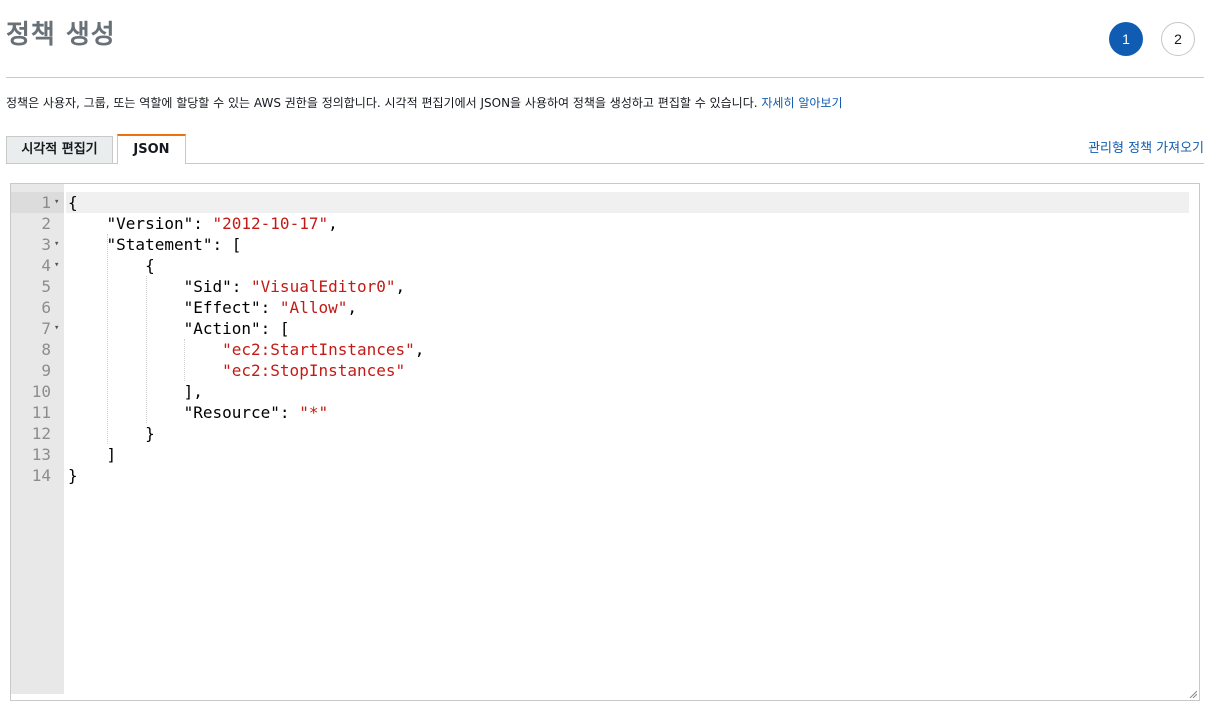 The height and width of the screenshot is (708, 1210). What do you see at coordinates (41, 433) in the screenshot?
I see `line-number: 12` at bounding box center [41, 433].